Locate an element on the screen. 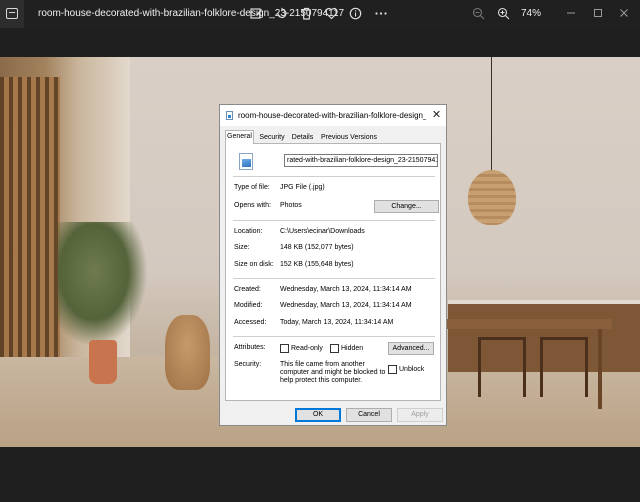  size-on-disk-value: 152 KB (155,648 bytes) is located at coordinates (317, 264).